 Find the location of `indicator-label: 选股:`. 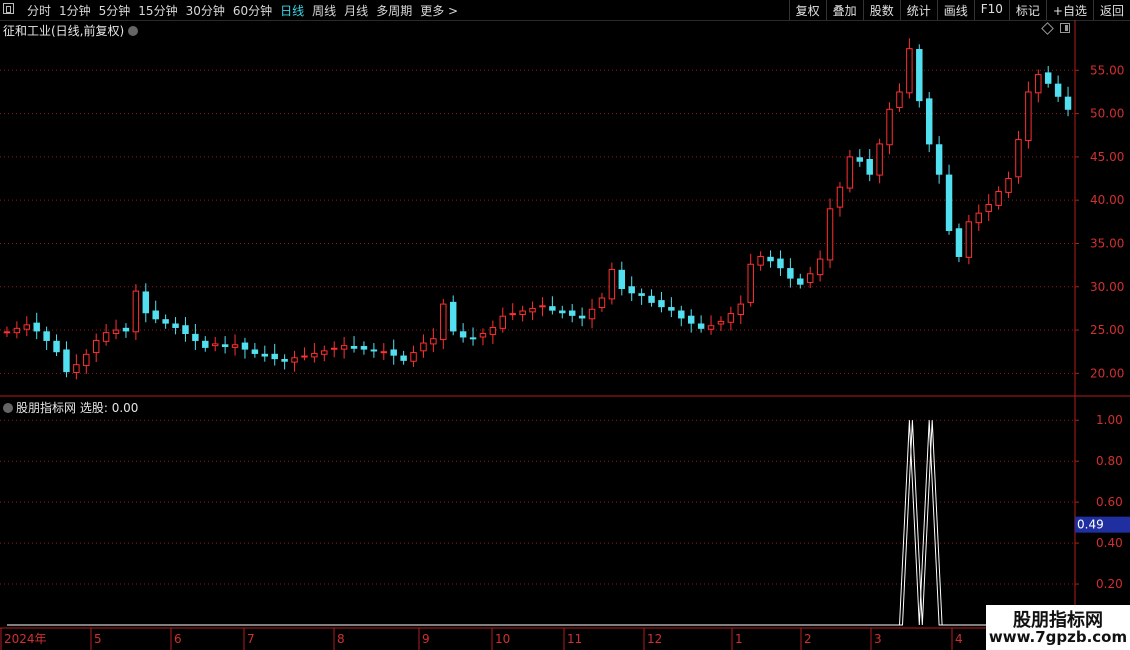

indicator-label: 选股: is located at coordinates (93, 408).